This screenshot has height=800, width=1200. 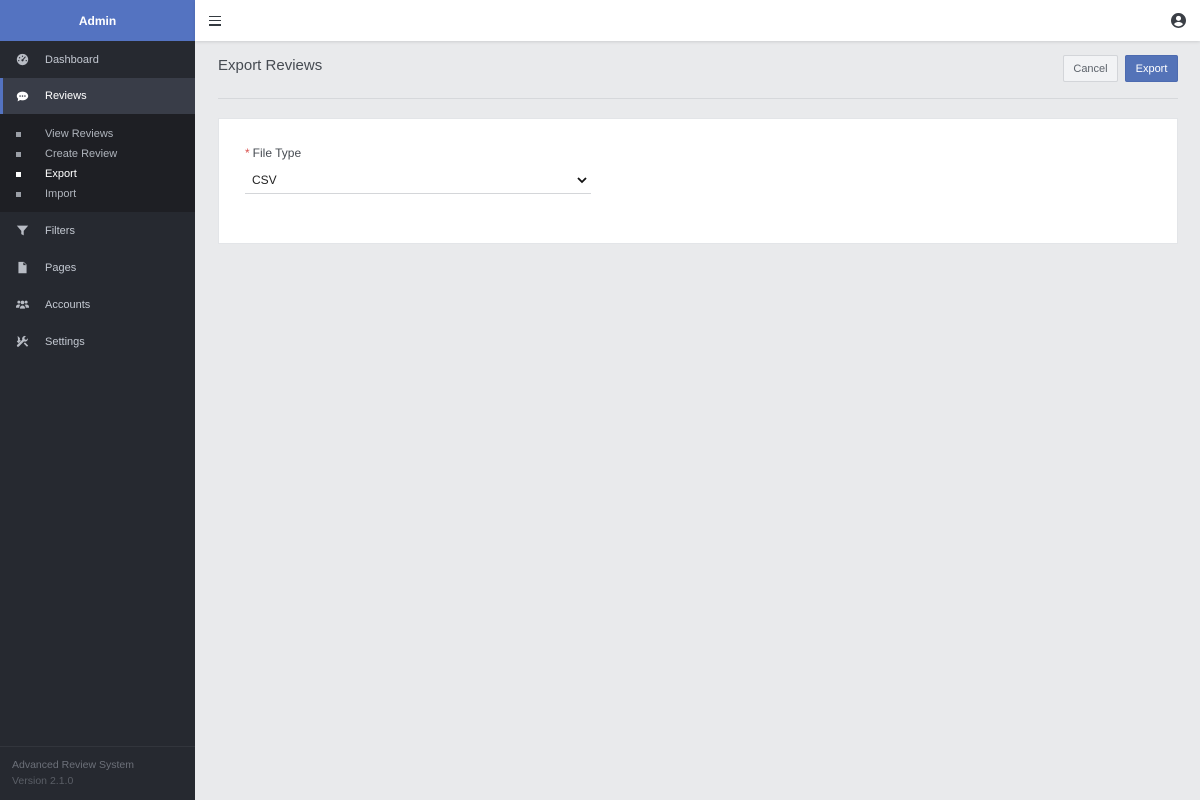 I want to click on submenu-item-create-review: Create Review, so click(x=97, y=154).